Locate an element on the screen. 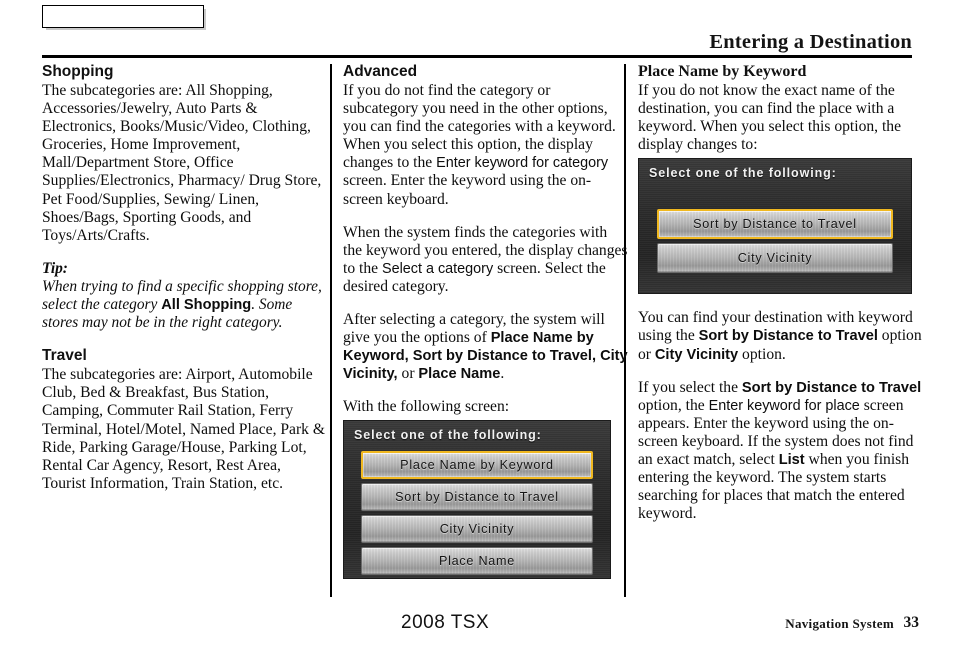  screen-ref-enter-keyword-for-category: Enter keyword for category is located at coordinates (522, 163).